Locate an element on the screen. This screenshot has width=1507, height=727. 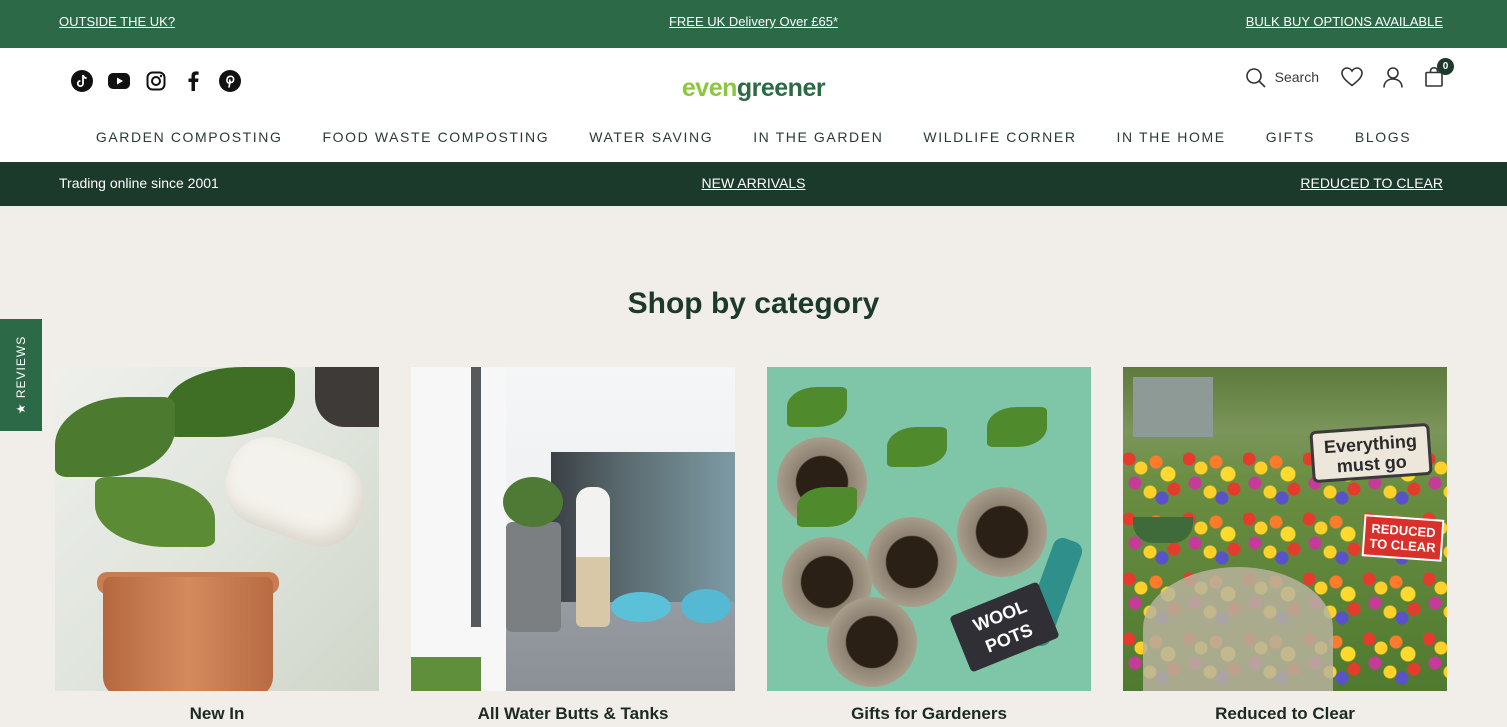
wool-pots-tag: WOOL POTS is located at coordinates (1004, 627).